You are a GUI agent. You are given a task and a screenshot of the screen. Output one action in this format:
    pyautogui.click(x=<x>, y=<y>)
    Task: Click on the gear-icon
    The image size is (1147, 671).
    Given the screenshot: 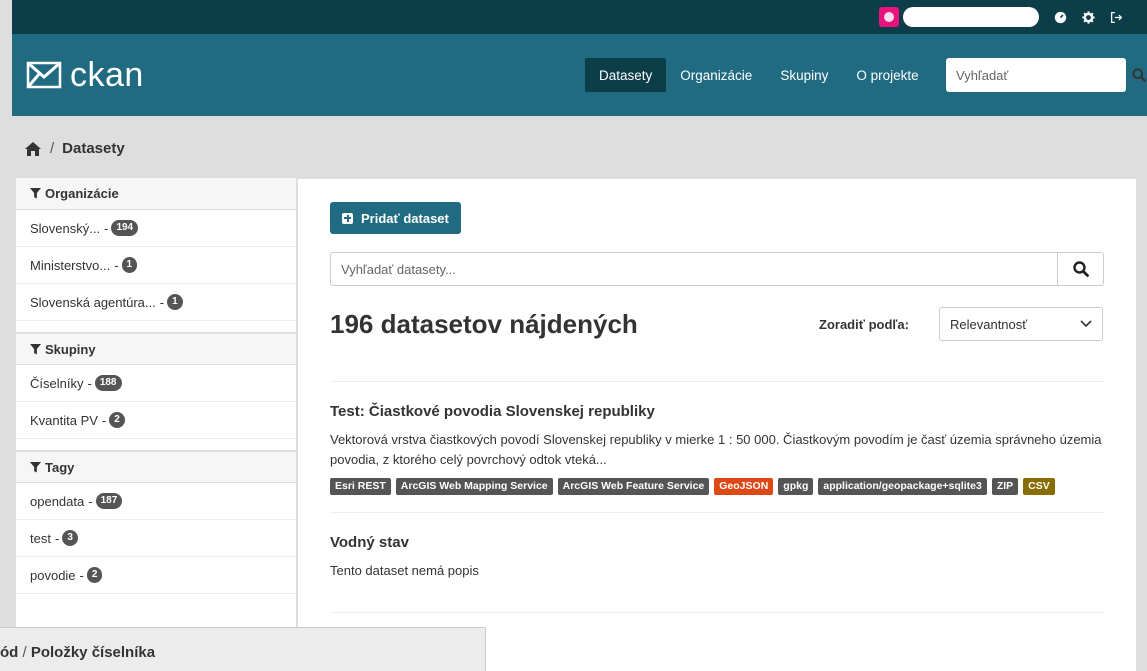 What is the action you would take?
    pyautogui.click(x=1088, y=17)
    